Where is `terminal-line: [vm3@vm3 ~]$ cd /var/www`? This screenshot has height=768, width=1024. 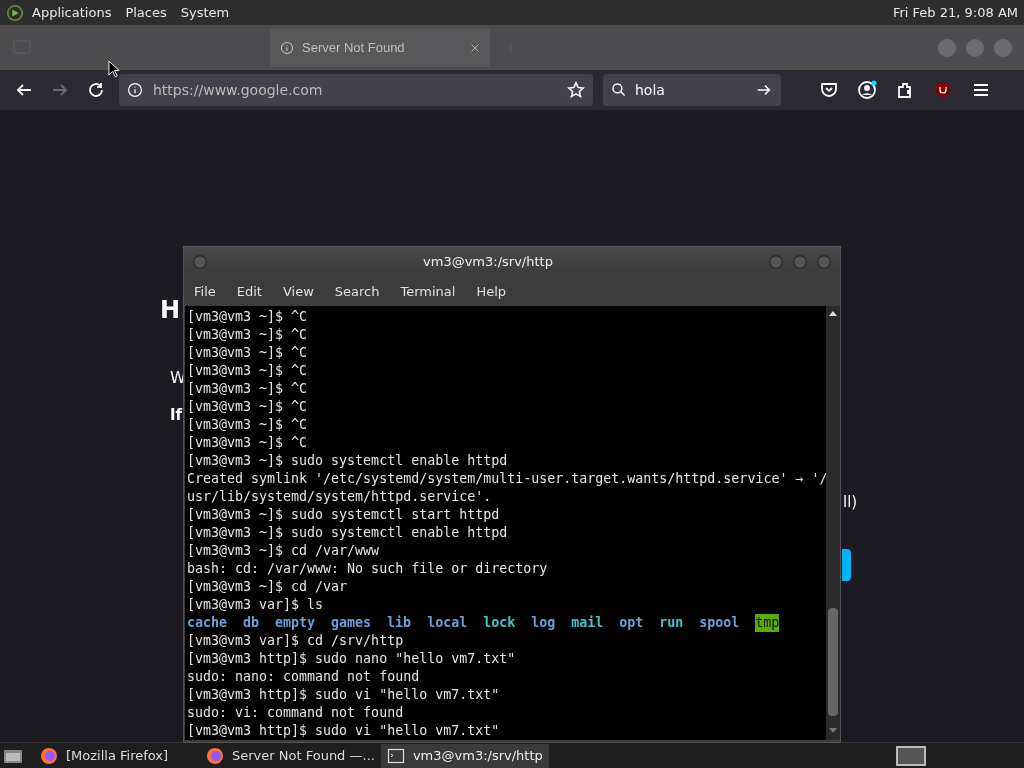 terminal-line: [vm3@vm3 ~]$ cd /var/www is located at coordinates (284, 551).